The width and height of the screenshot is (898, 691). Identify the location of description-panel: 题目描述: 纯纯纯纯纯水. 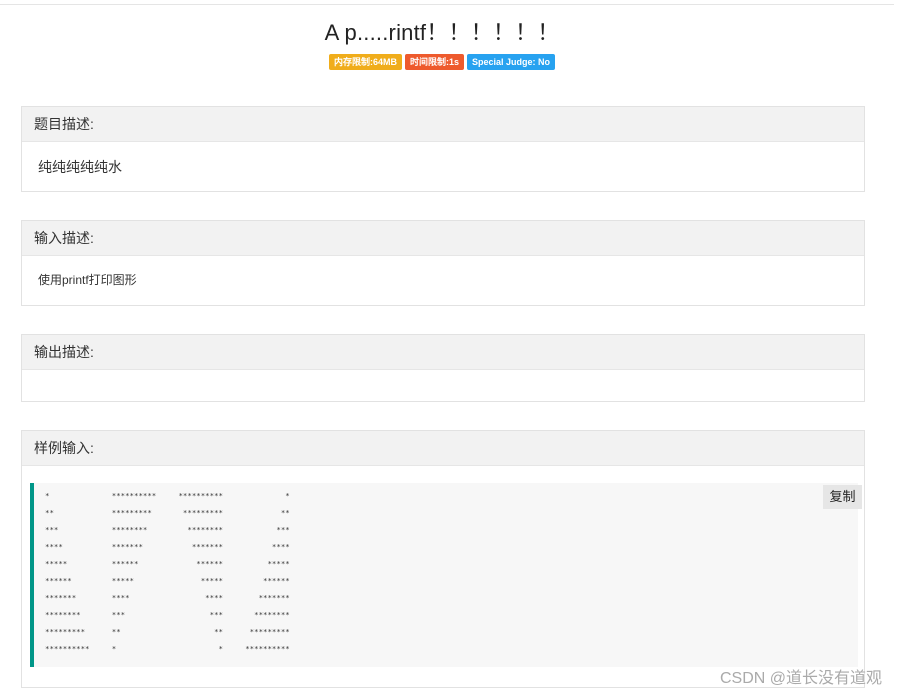
(443, 149).